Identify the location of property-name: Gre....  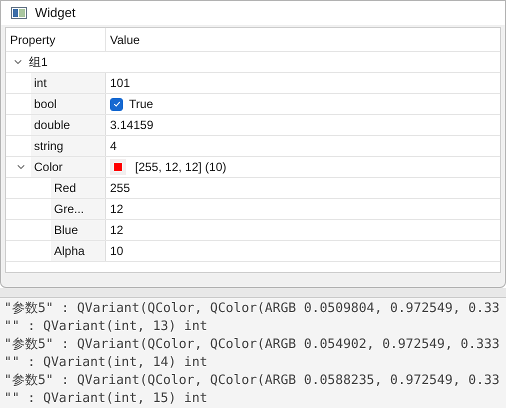
(69, 209).